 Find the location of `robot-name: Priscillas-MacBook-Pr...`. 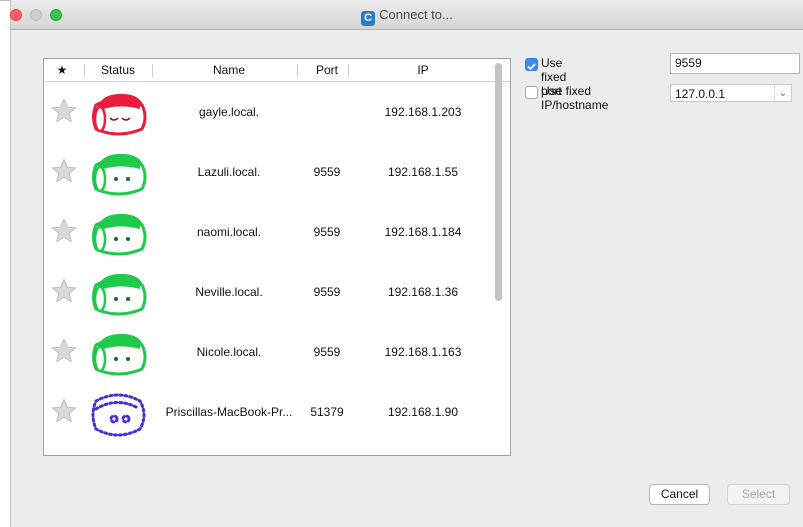

robot-name: Priscillas-MacBook-Pr... is located at coordinates (229, 412).